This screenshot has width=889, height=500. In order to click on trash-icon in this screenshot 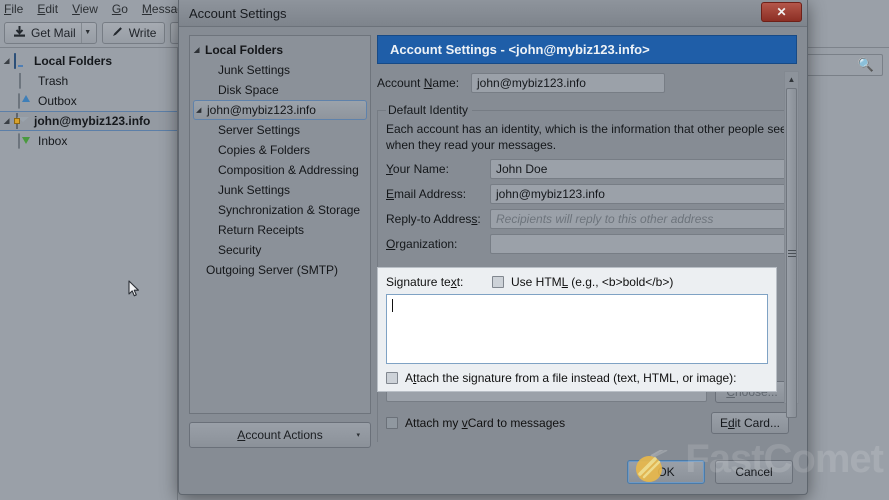, I will do `click(26, 81)`.